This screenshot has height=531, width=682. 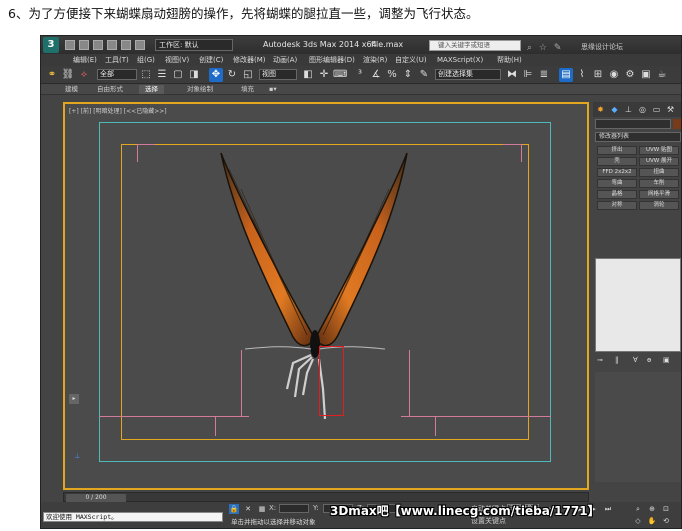 What do you see at coordinates (677, 124) in the screenshot?
I see `object-color-swatch` at bounding box center [677, 124].